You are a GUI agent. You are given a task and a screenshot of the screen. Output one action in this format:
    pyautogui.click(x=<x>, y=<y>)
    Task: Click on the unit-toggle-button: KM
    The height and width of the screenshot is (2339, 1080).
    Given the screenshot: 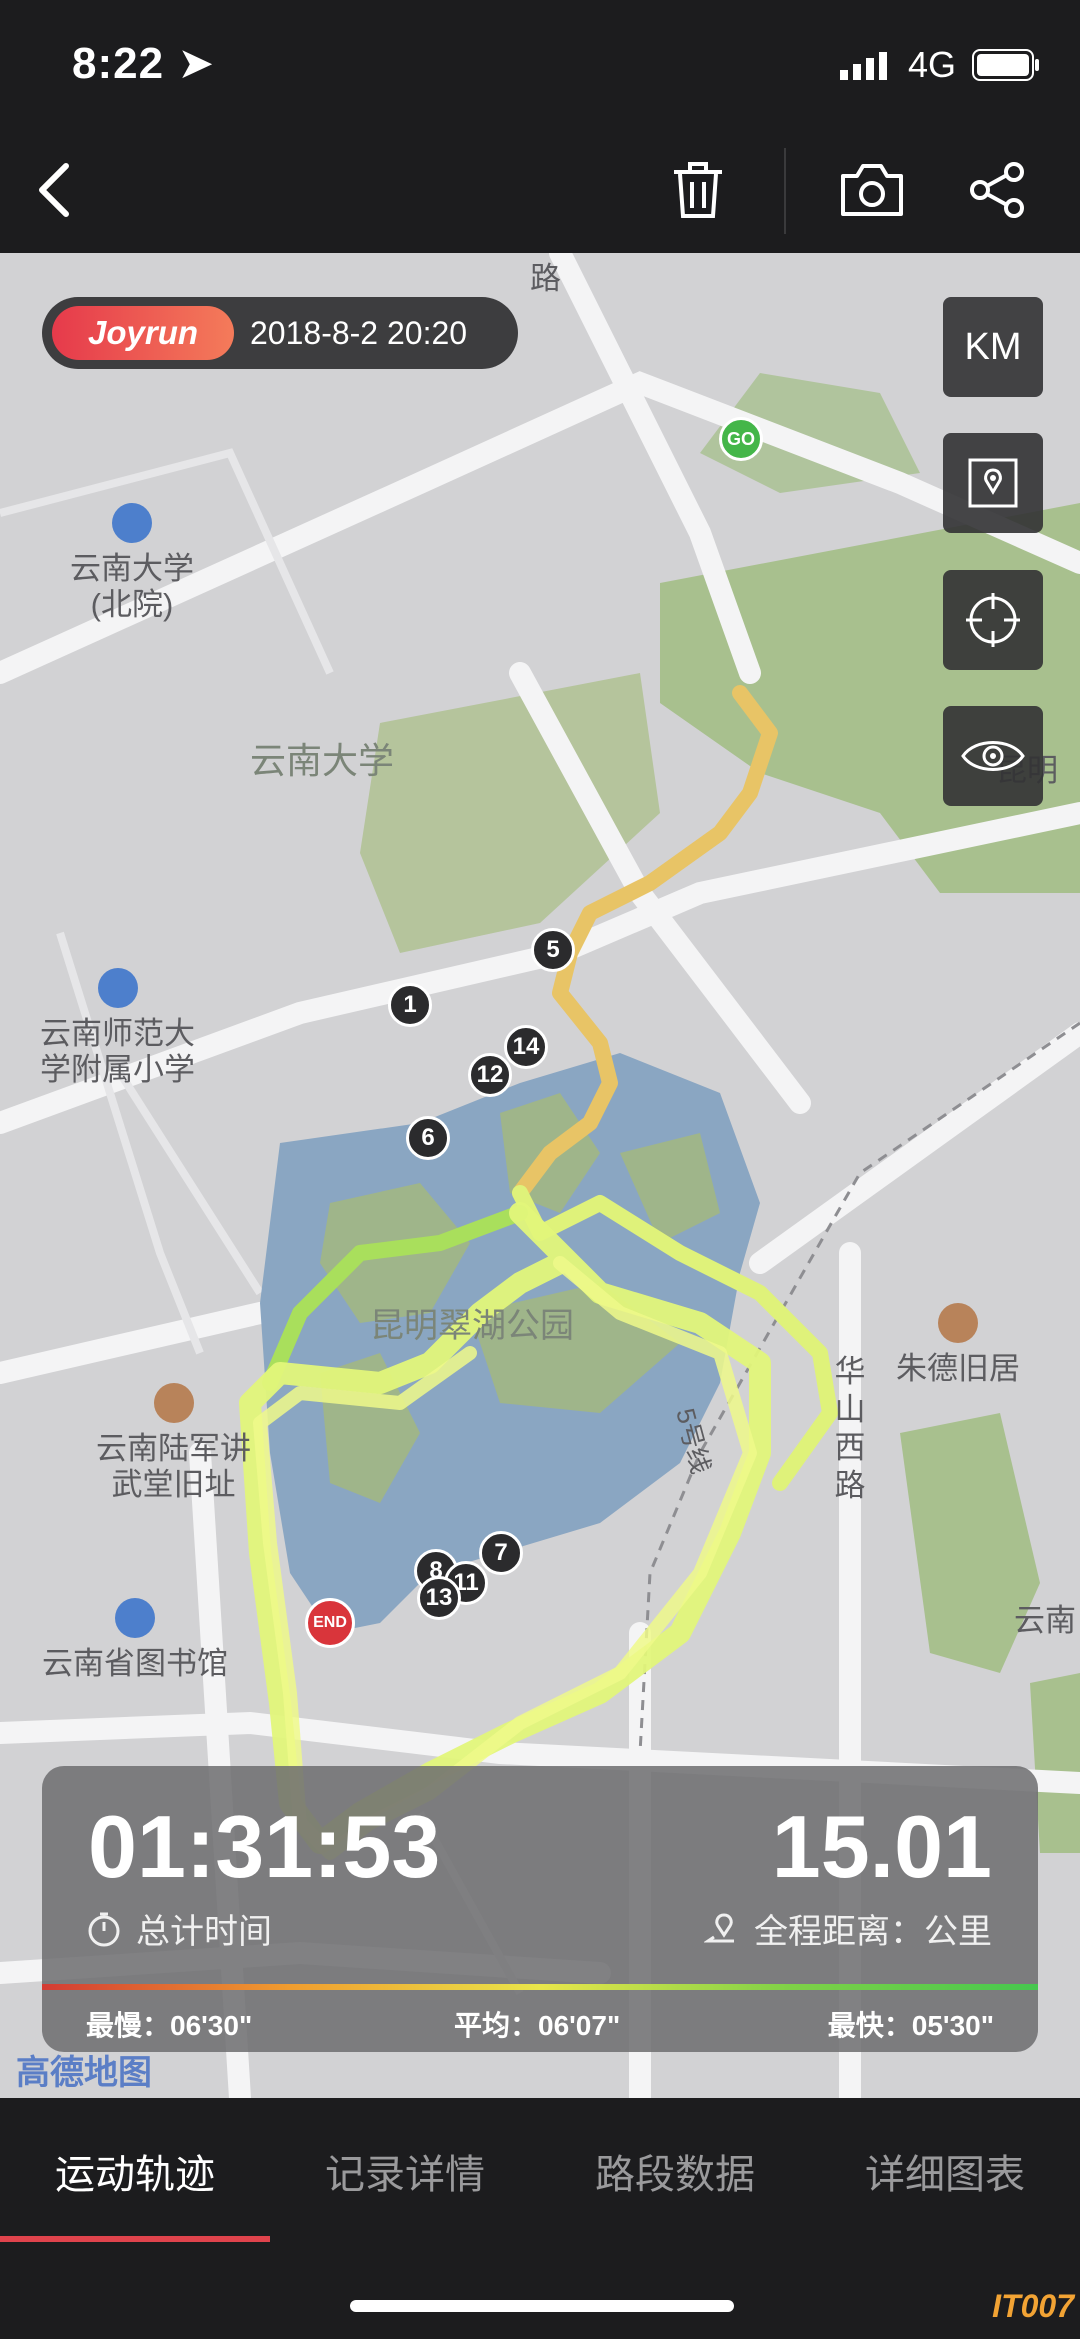 What is the action you would take?
    pyautogui.click(x=993, y=347)
    